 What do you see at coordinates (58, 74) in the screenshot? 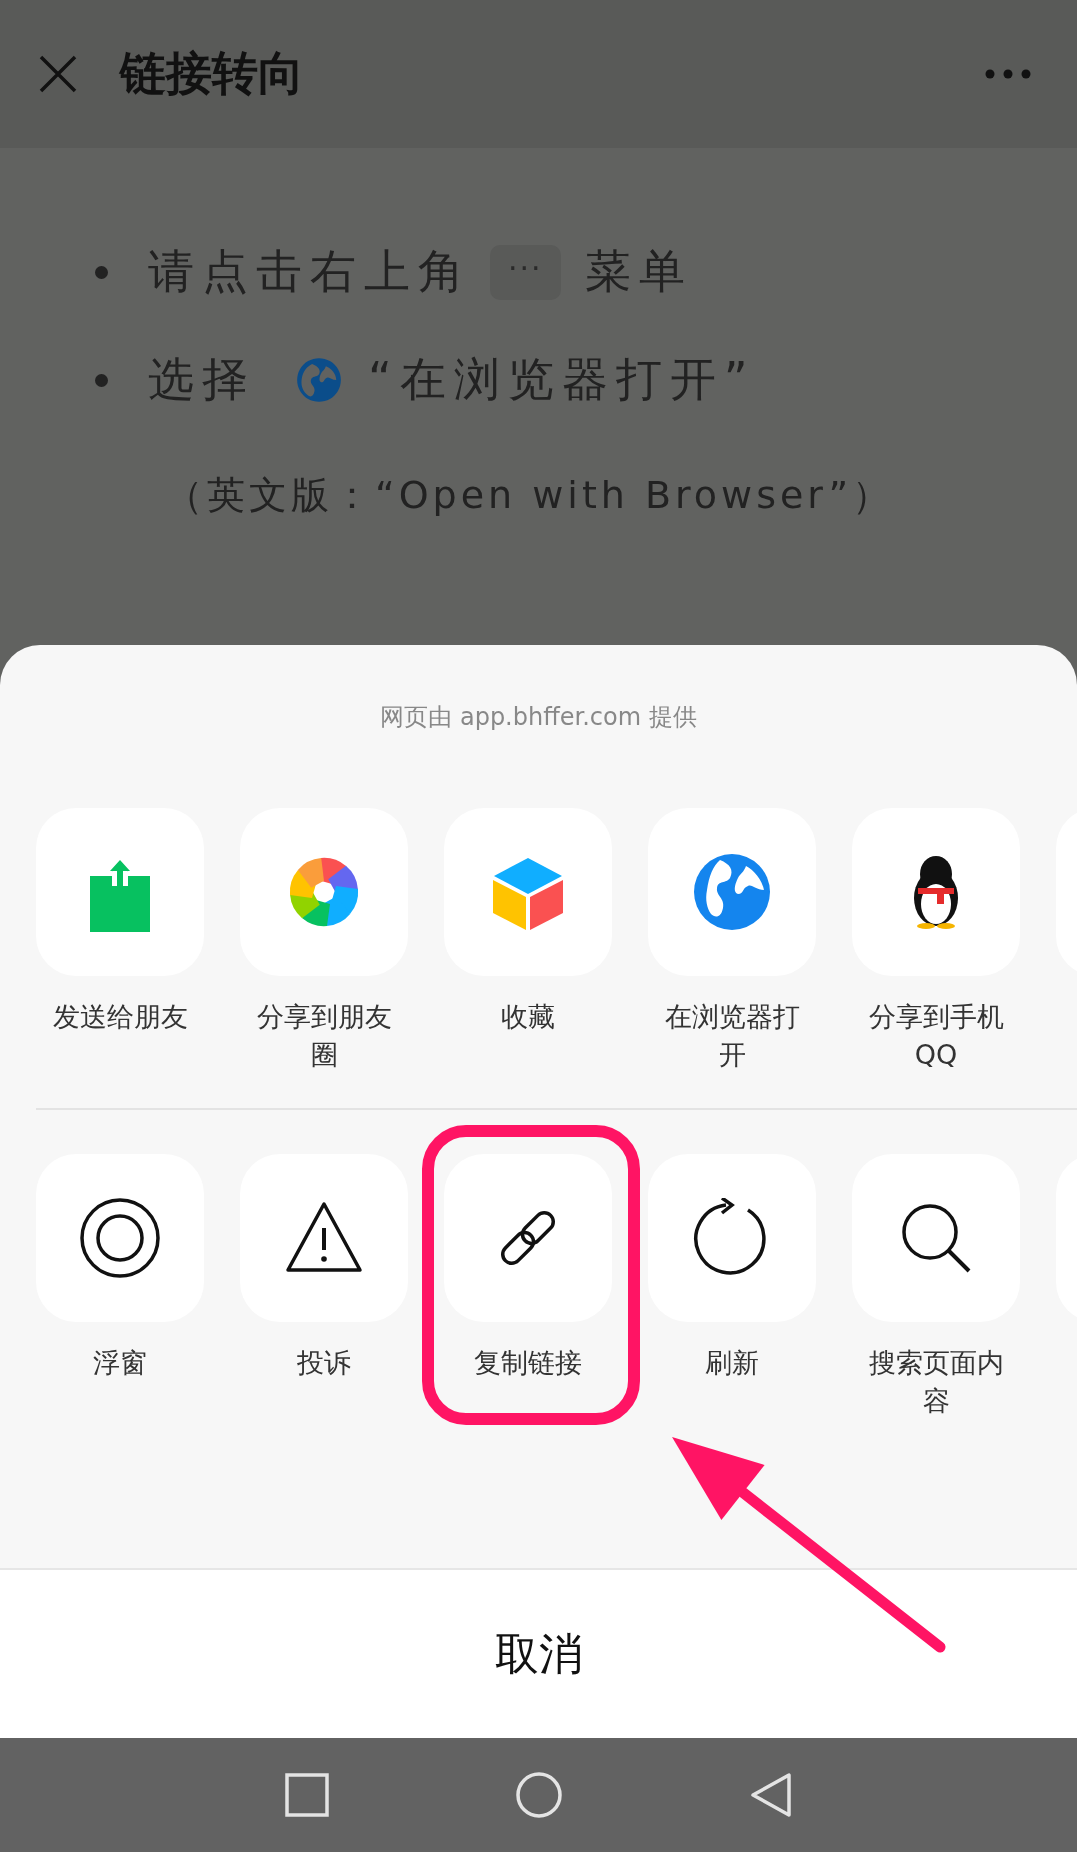
I see `close-icon` at bounding box center [58, 74].